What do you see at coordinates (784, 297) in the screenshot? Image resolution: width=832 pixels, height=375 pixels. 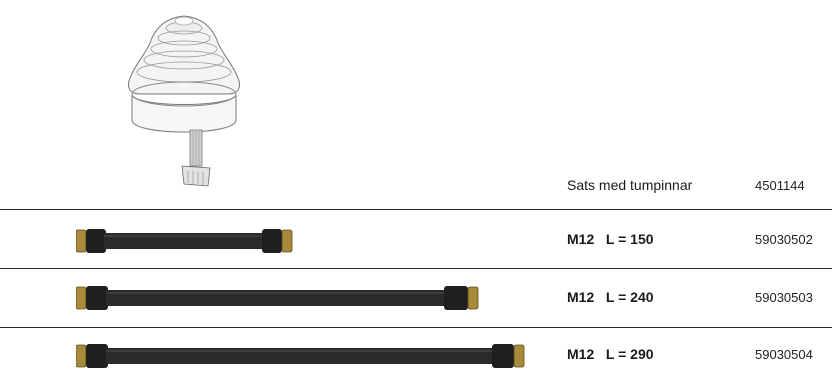 I see `part-number: 59030503` at bounding box center [784, 297].